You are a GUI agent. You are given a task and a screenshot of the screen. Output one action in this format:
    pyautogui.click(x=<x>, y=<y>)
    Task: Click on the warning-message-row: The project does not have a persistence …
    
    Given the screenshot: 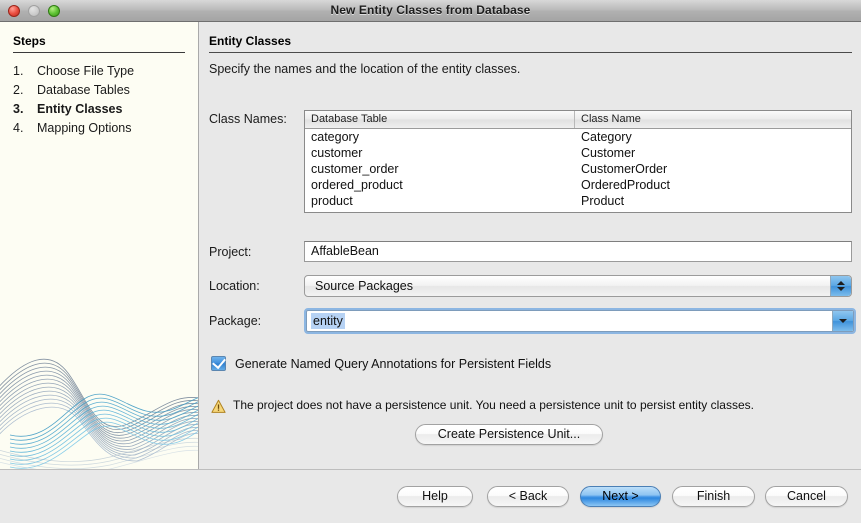 What is the action you would take?
    pyautogui.click(x=482, y=406)
    